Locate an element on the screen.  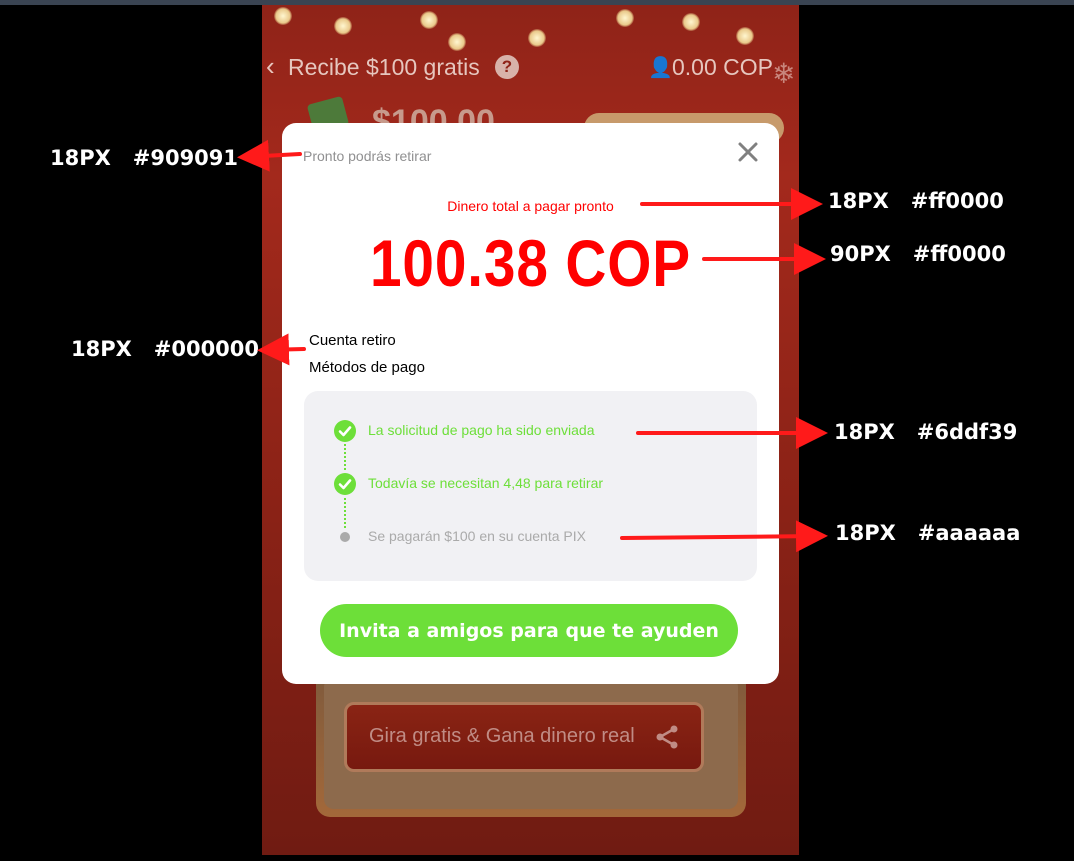
arrow-pending-step is located at coordinates (724, 536).